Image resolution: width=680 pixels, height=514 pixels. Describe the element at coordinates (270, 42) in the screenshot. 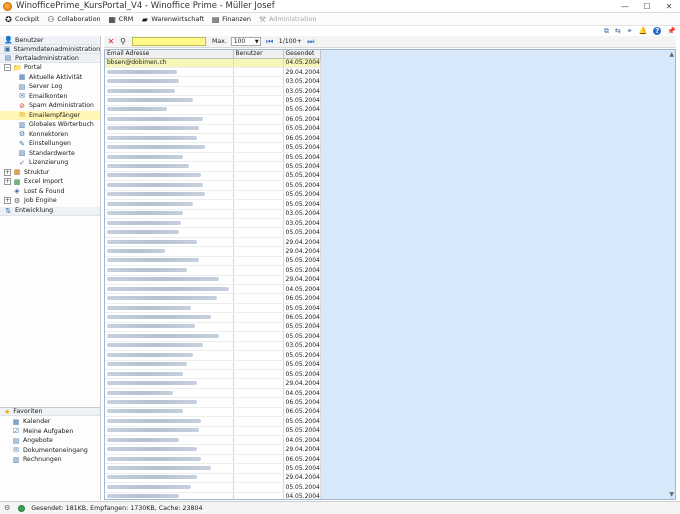

I see `first-page-button: ⏮` at that location.